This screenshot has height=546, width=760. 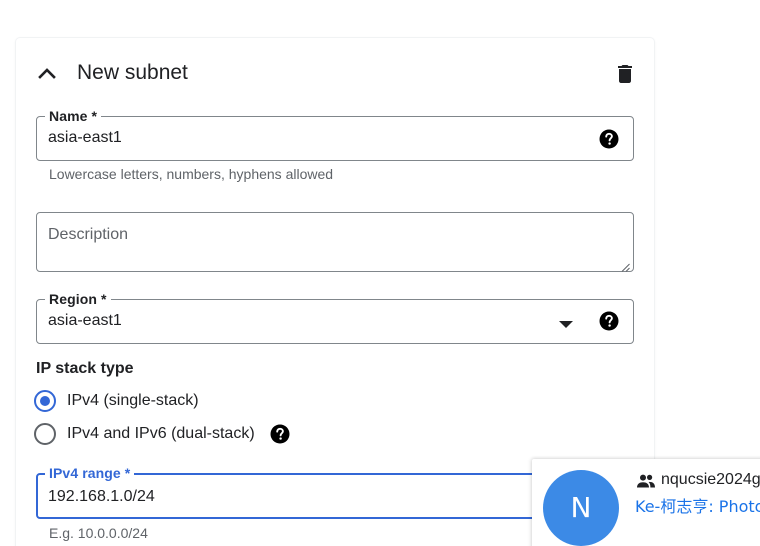 What do you see at coordinates (566, 322) in the screenshot?
I see `dropdown-arrow-icon` at bounding box center [566, 322].